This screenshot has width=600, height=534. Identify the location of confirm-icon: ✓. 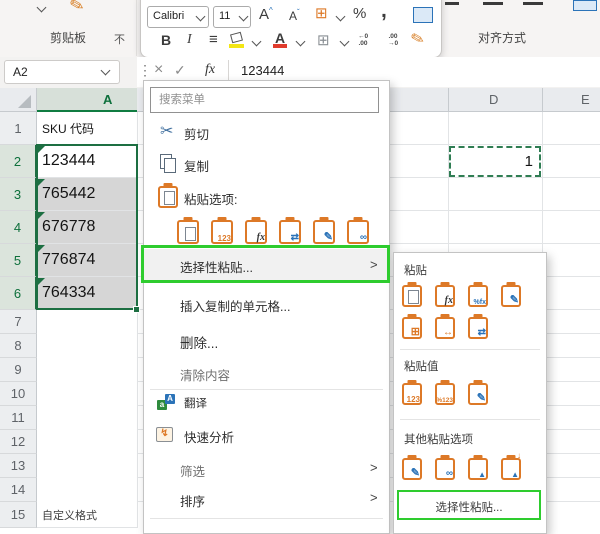
(180, 70).